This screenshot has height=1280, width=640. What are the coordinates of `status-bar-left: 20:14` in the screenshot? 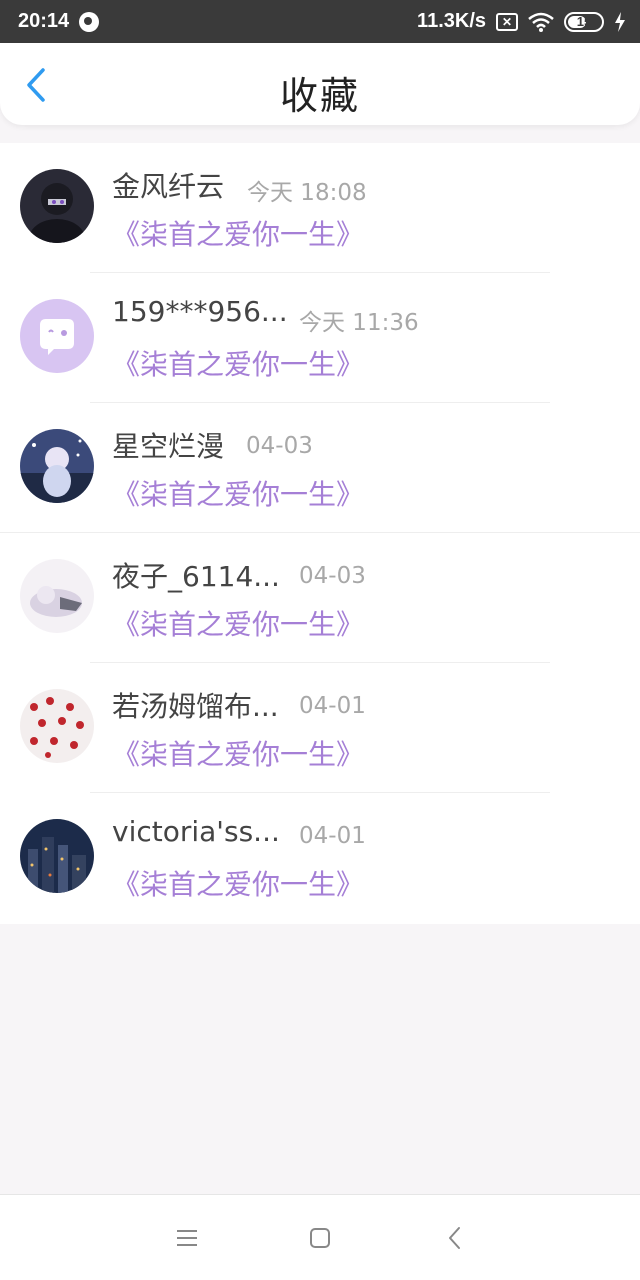 It's located at (59, 21).